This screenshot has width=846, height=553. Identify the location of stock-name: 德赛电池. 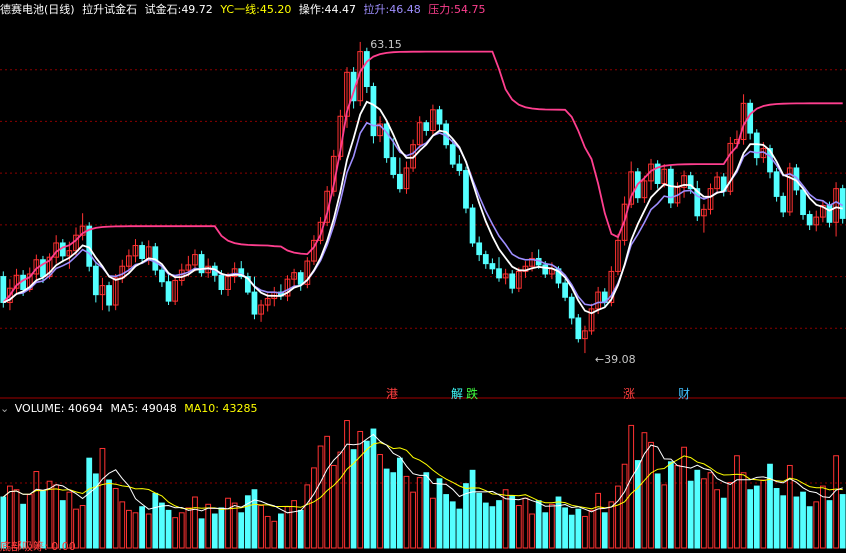
(22, 9).